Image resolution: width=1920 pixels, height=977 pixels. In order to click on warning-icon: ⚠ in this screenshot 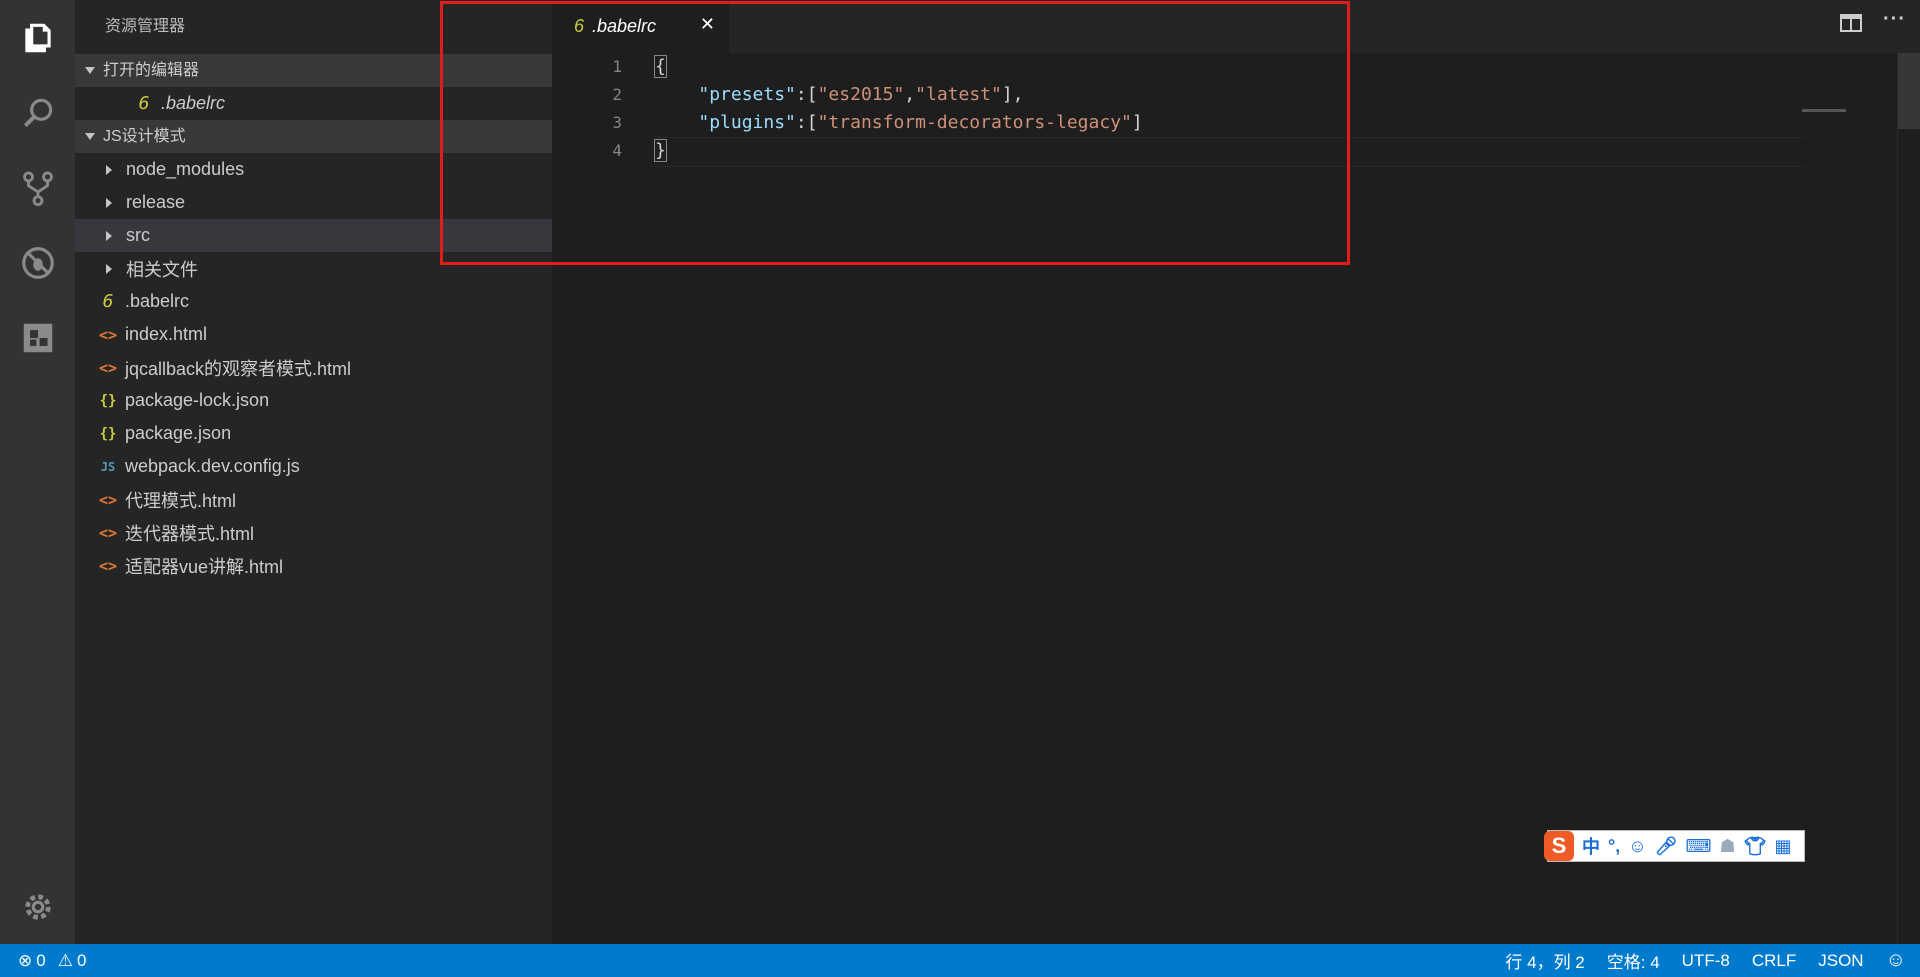, I will do `click(65, 960)`.